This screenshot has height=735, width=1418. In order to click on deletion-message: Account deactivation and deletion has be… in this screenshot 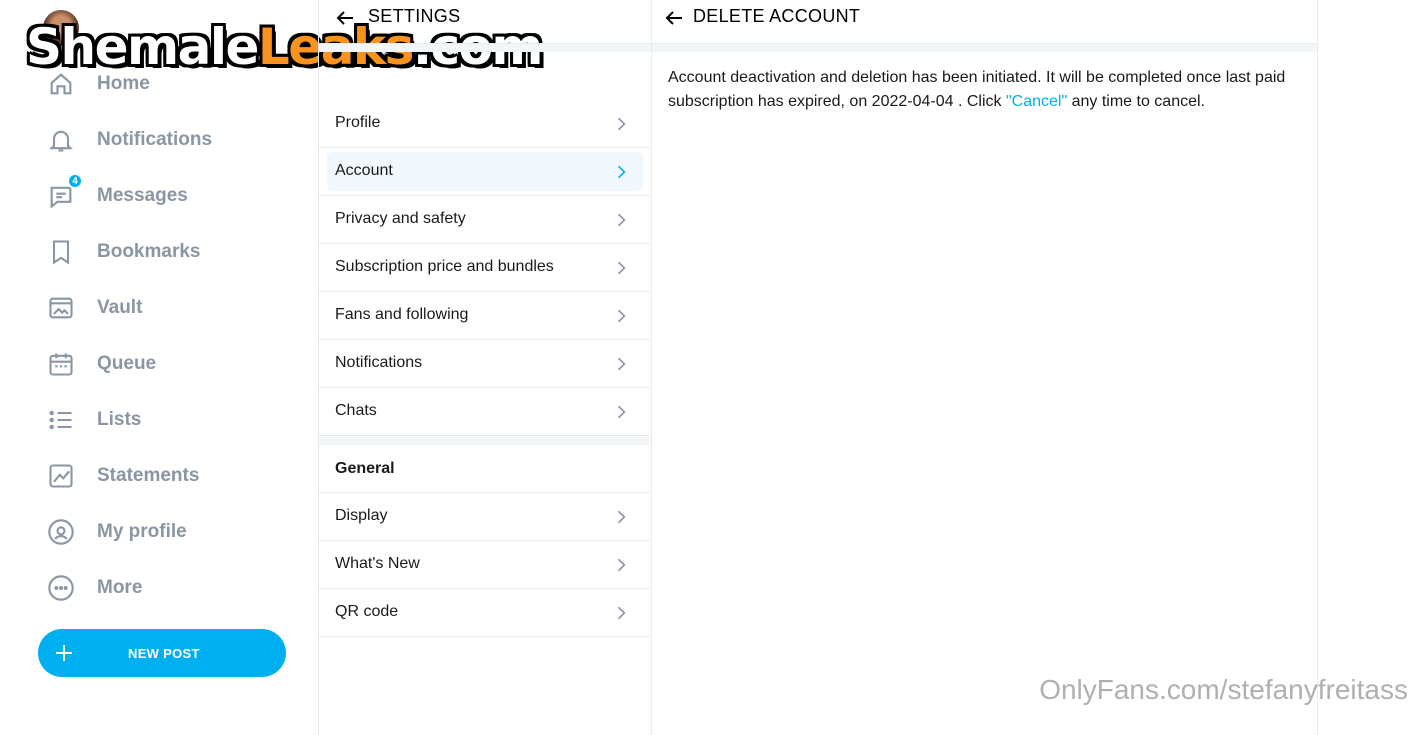, I will do `click(977, 89)`.